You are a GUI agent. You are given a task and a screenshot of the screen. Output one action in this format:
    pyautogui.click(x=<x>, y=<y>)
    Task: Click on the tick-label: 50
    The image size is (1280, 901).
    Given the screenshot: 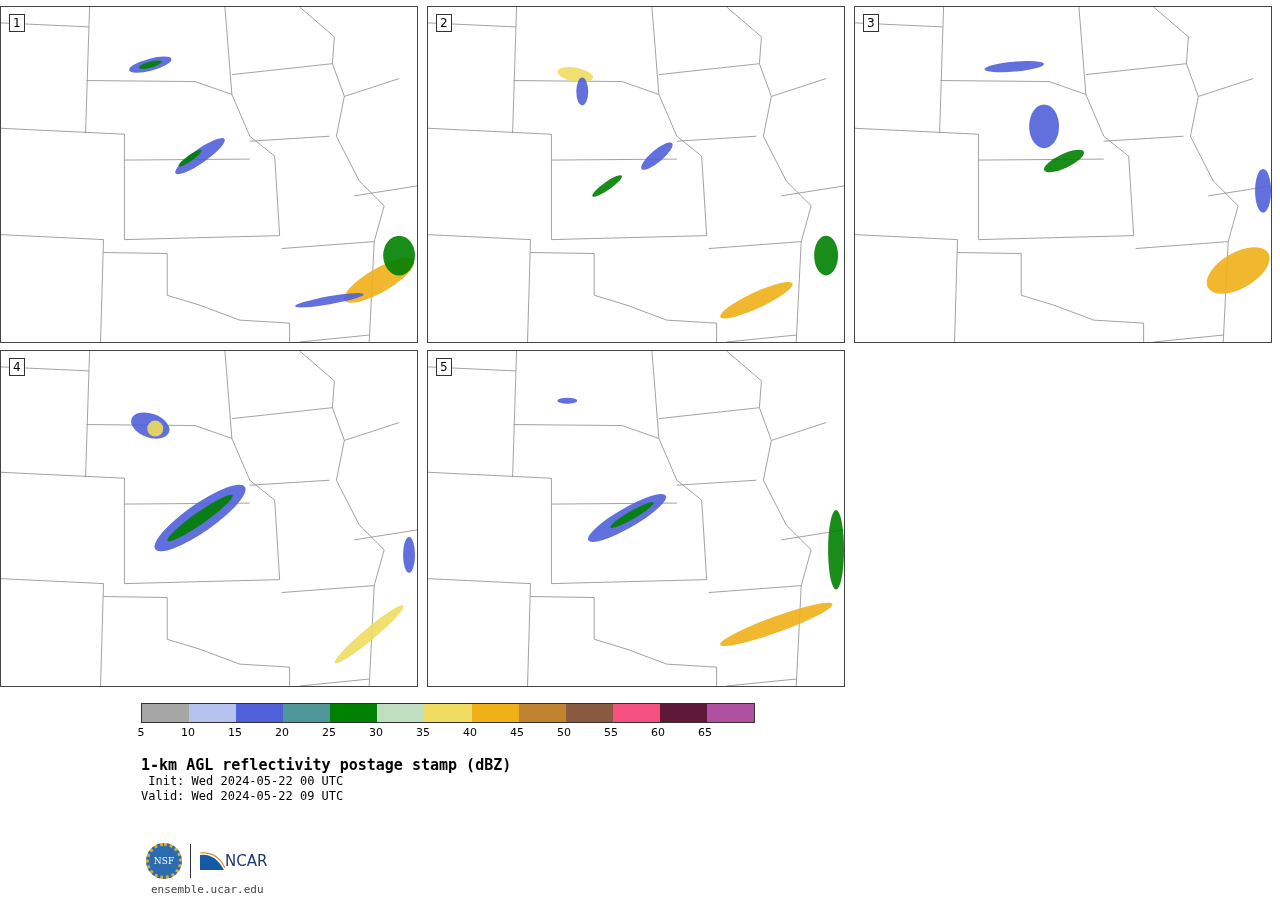 What is the action you would take?
    pyautogui.click(x=564, y=732)
    